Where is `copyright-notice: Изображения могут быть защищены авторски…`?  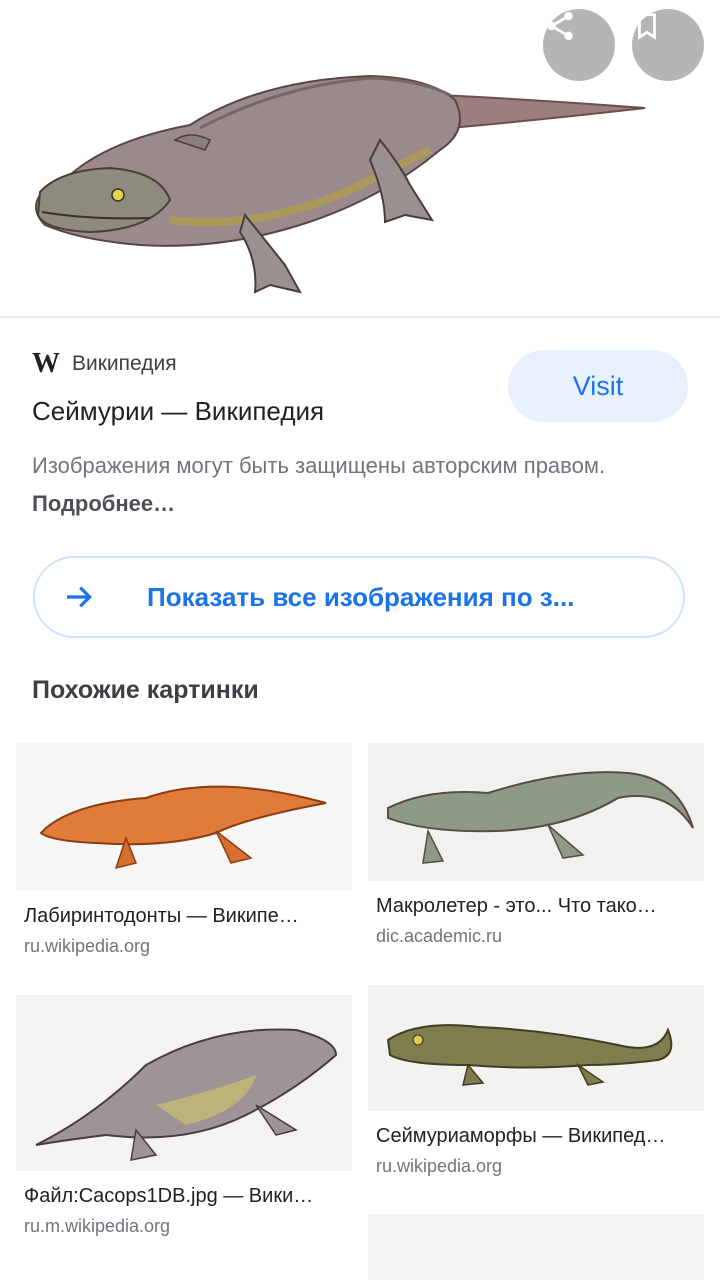
copyright-notice: Изображения могут быть защищены авторски… is located at coordinates (342, 485).